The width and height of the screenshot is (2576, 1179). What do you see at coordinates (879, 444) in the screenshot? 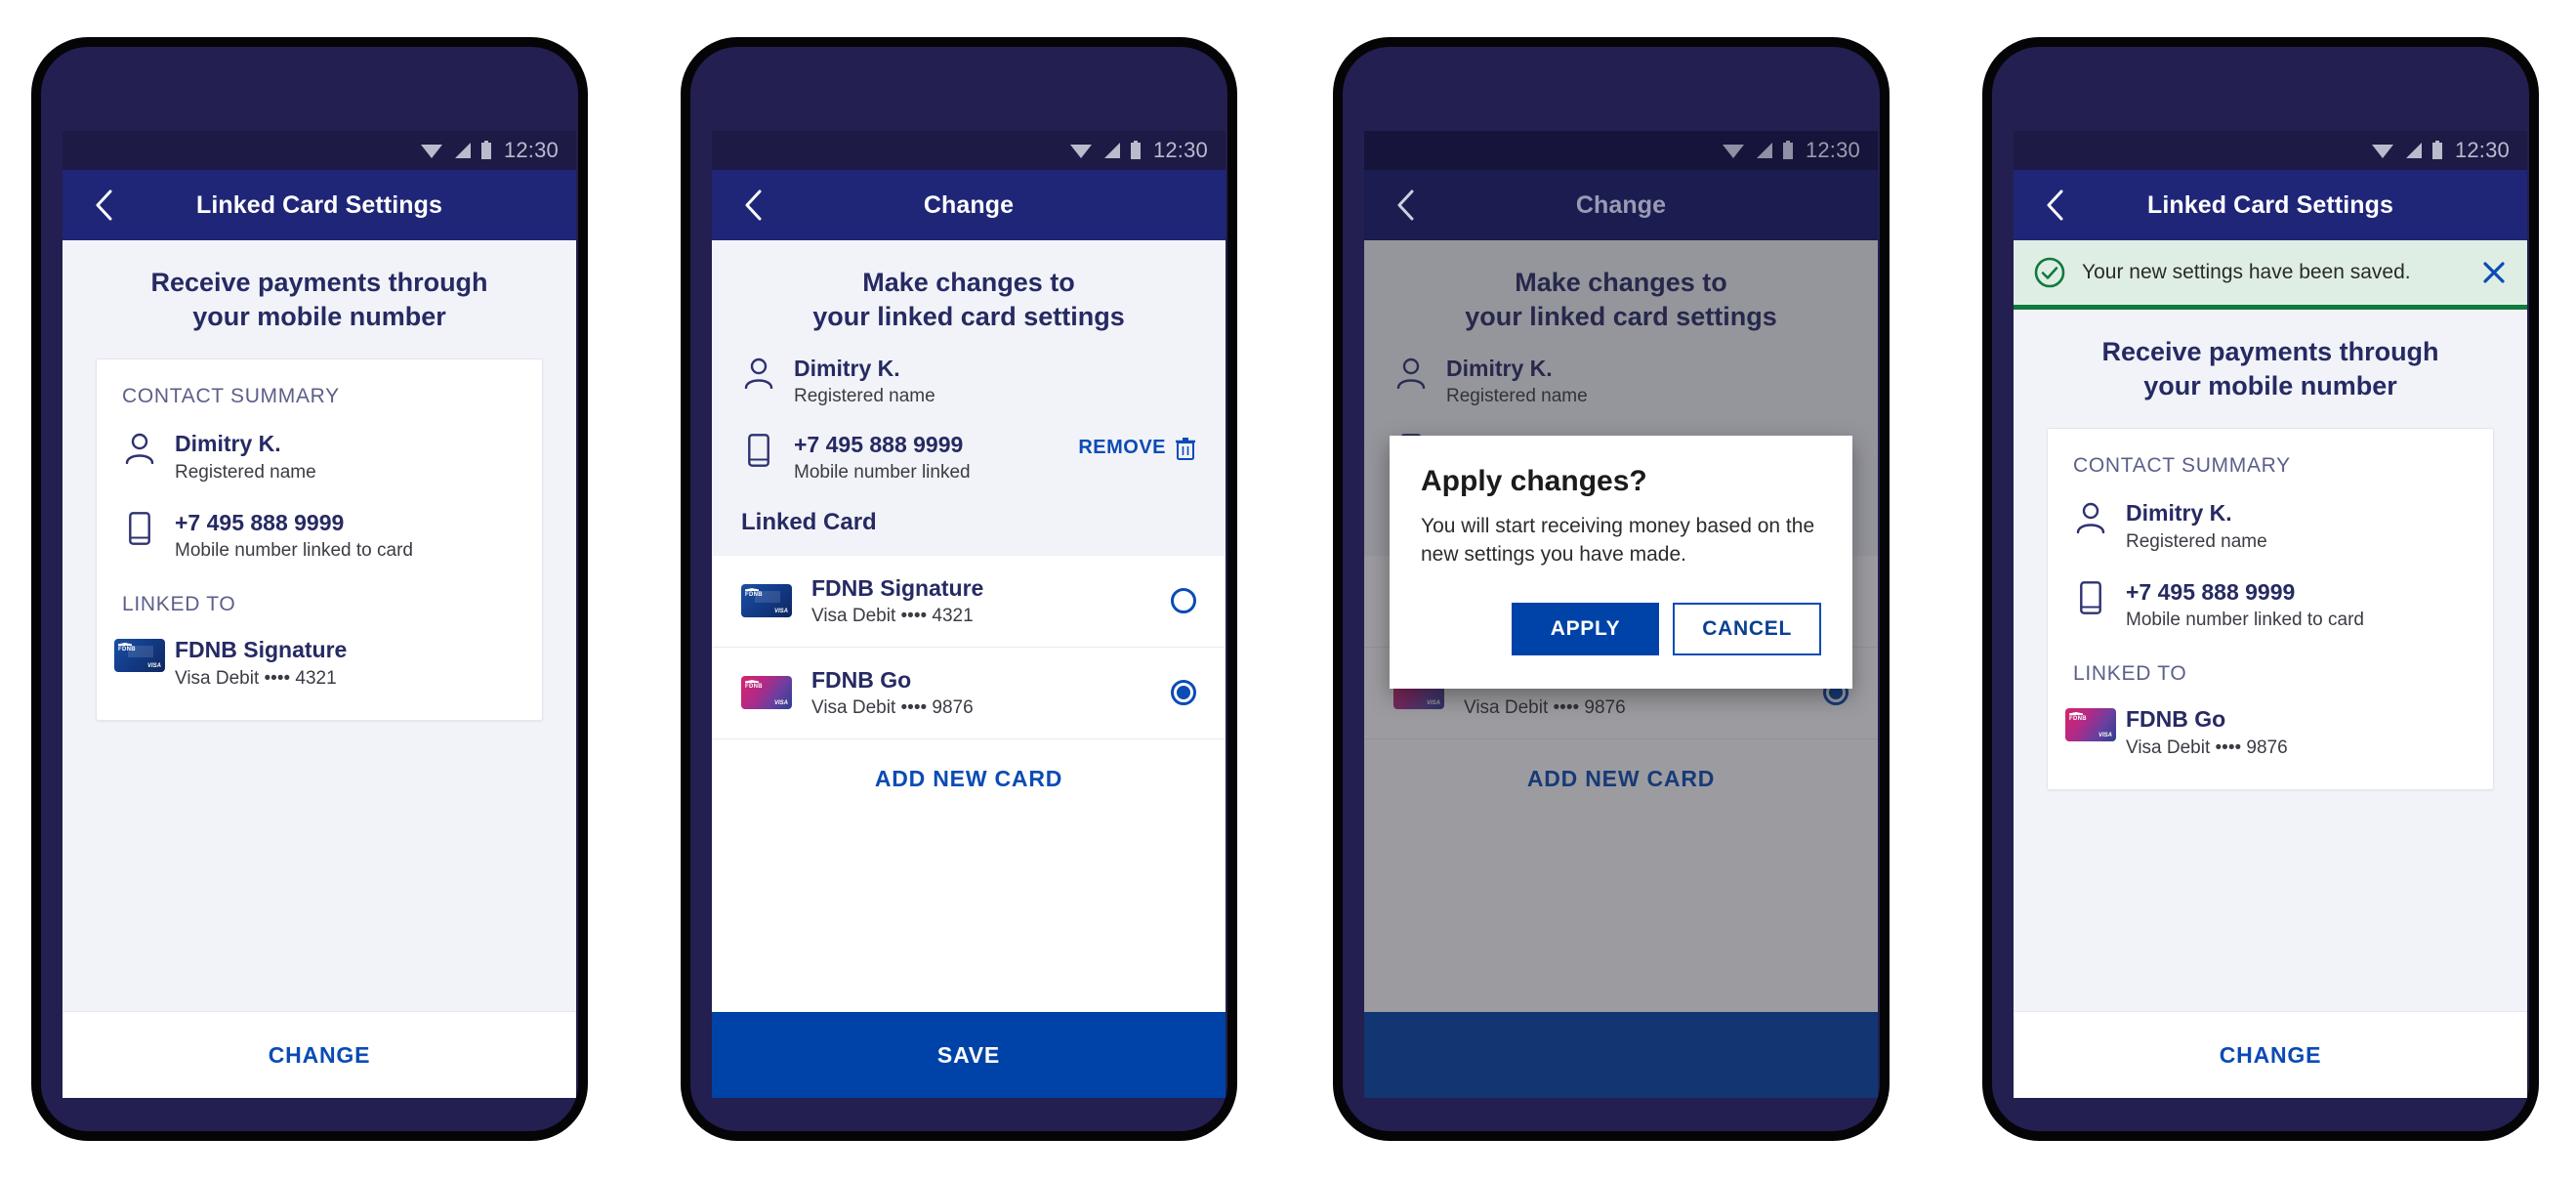
I see `contact-phone: +7 495 888 9999` at bounding box center [879, 444].